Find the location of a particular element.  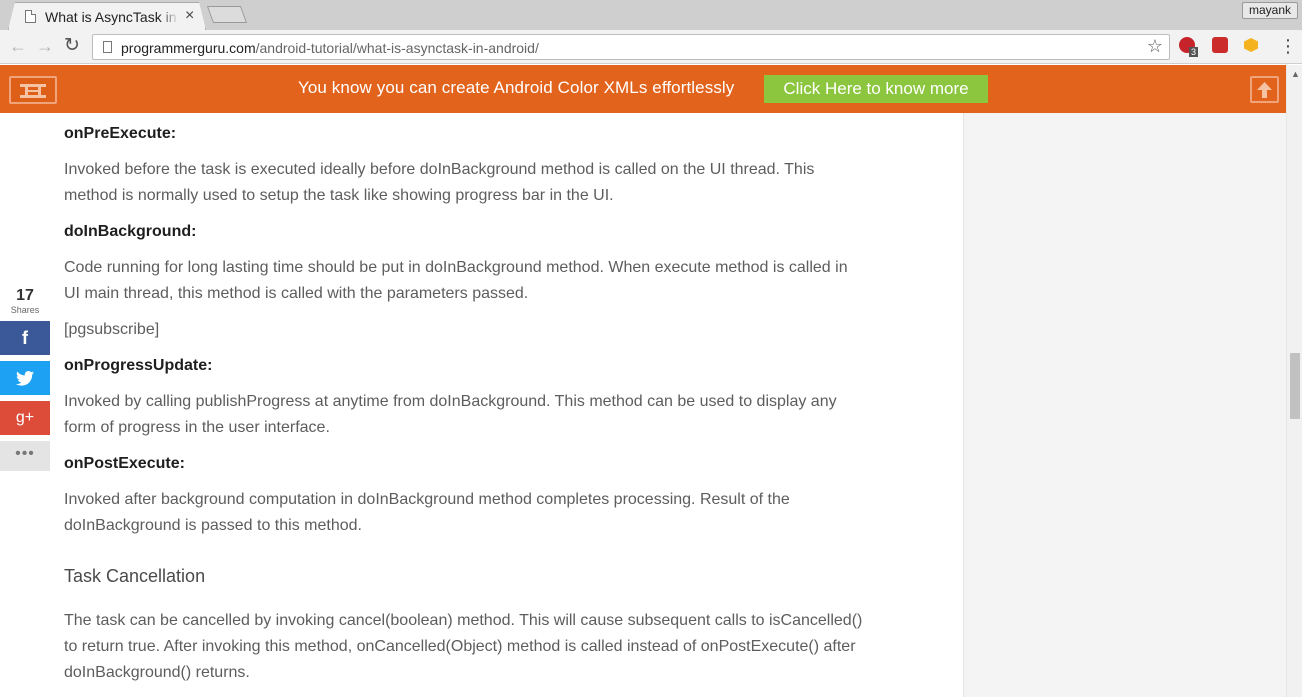

scrollbar-thumb is located at coordinates (1295, 386).